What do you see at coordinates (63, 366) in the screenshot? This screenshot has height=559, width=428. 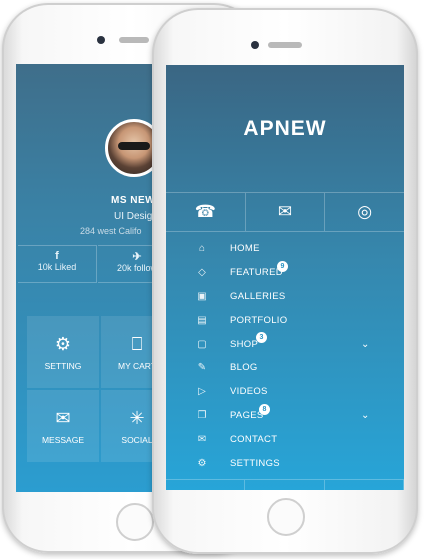 I see `tile-label: SETTING` at bounding box center [63, 366].